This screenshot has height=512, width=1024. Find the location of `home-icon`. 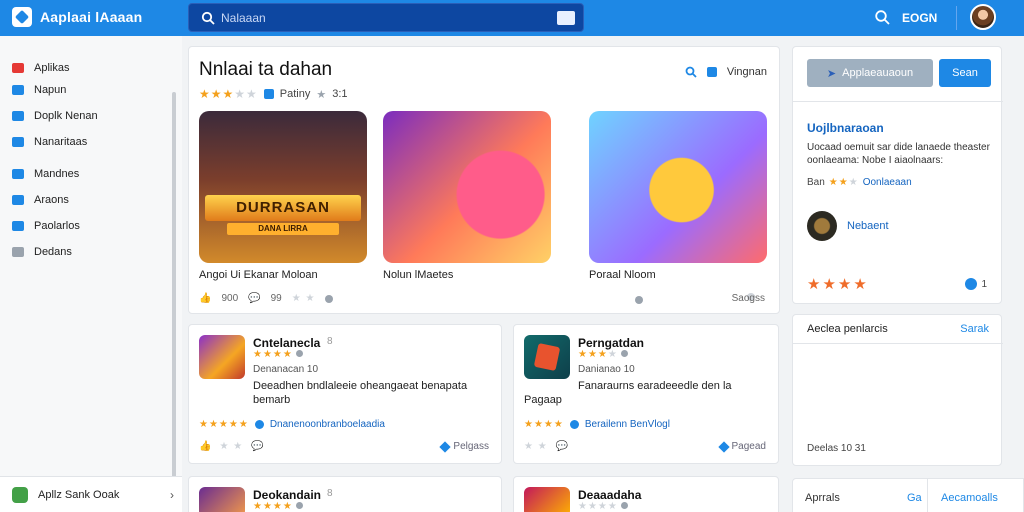

home-icon is located at coordinates (18, 68).